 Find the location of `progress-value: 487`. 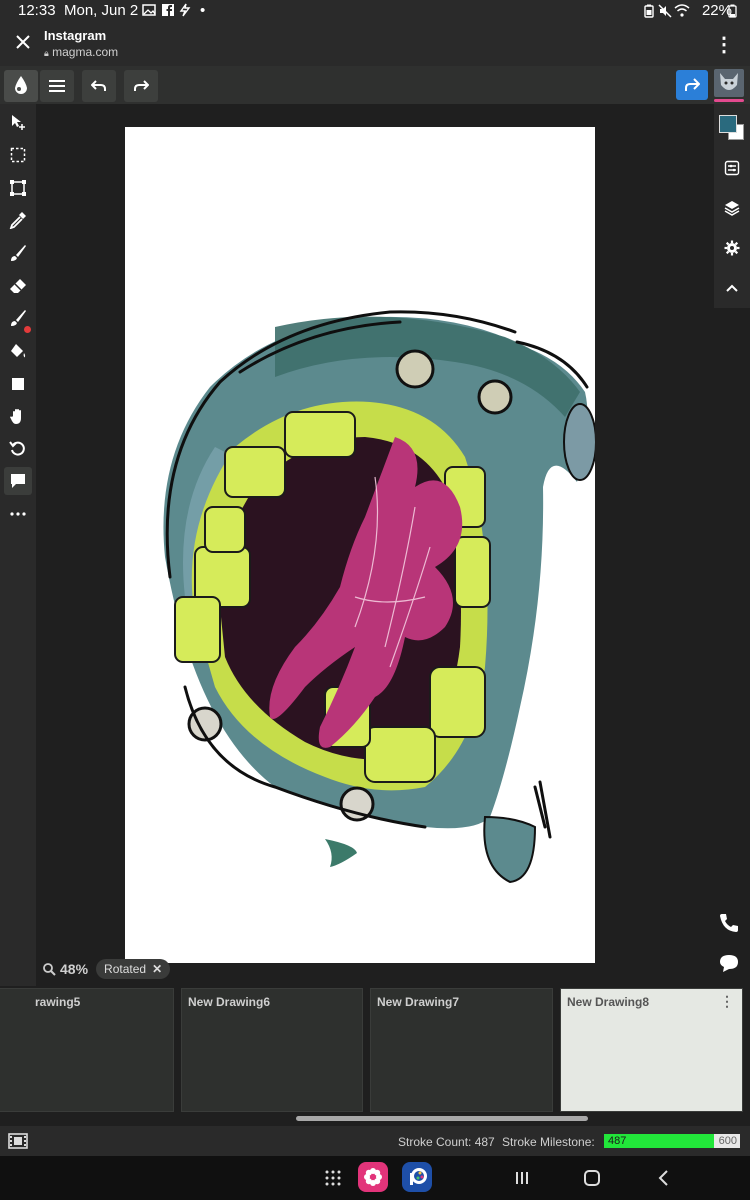

progress-value: 487 is located at coordinates (617, 1141).